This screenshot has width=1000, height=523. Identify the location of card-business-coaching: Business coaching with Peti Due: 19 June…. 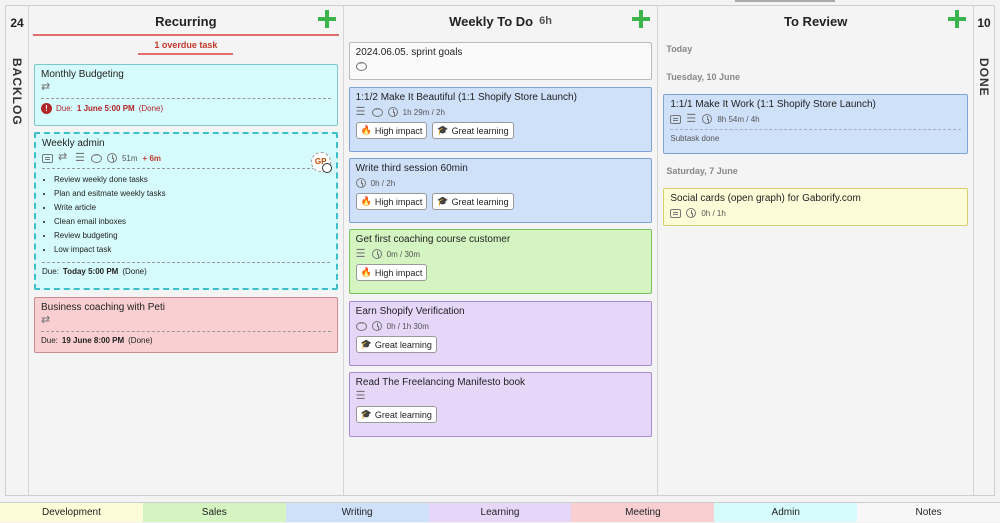
(185, 325).